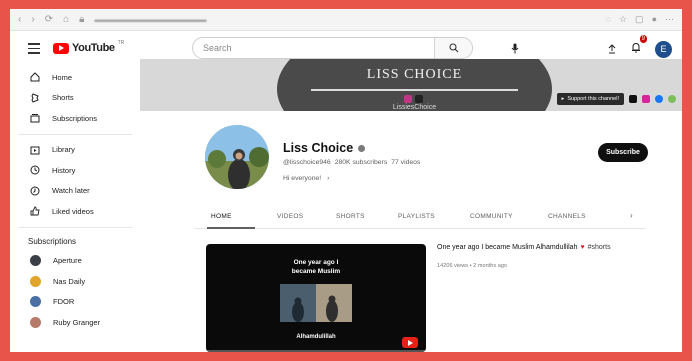  I want to click on channel-description: Hi everyone! ›, so click(306, 178).